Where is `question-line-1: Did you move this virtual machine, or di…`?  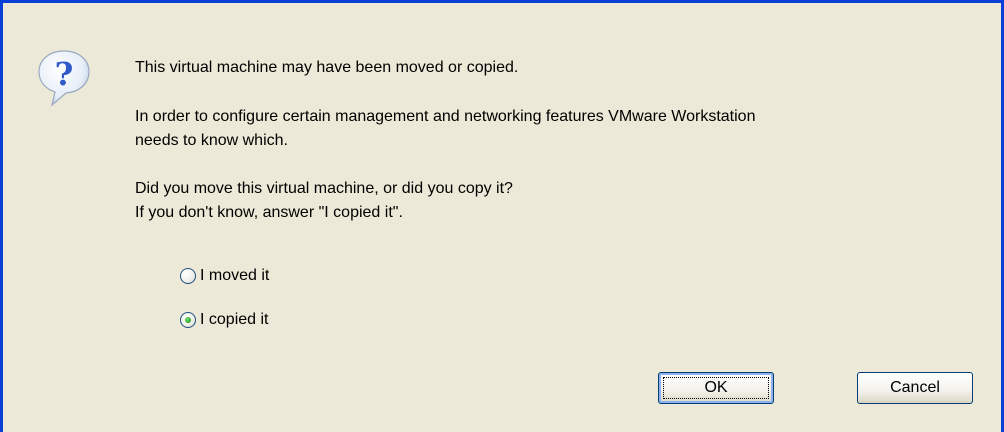 question-line-1: Did you move this virtual machine, or di… is located at coordinates (324, 188).